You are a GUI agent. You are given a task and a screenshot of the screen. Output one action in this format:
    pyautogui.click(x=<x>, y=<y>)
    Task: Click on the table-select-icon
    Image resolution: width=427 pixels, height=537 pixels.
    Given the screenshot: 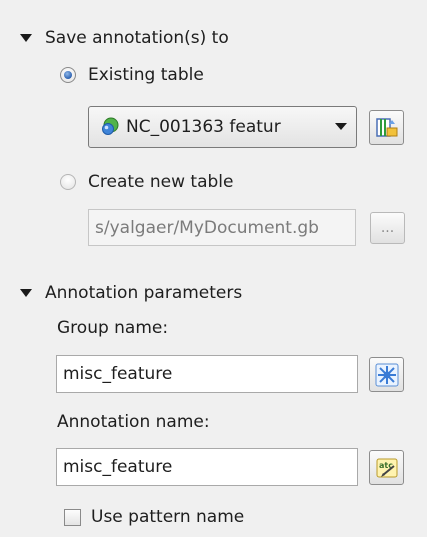 What is the action you would take?
    pyautogui.click(x=387, y=128)
    